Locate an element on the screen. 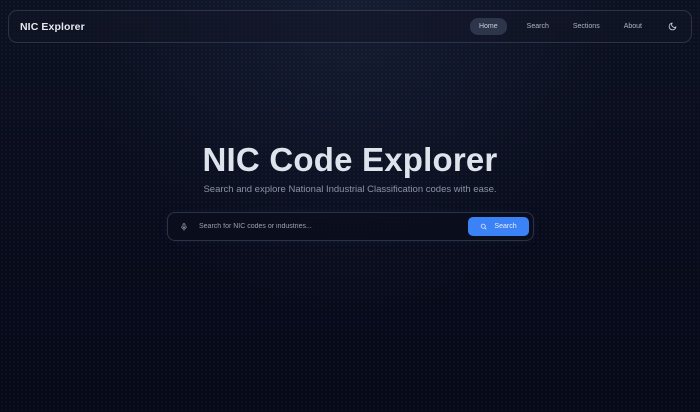 This screenshot has width=700, height=412. theme-toggle-button is located at coordinates (672, 27).